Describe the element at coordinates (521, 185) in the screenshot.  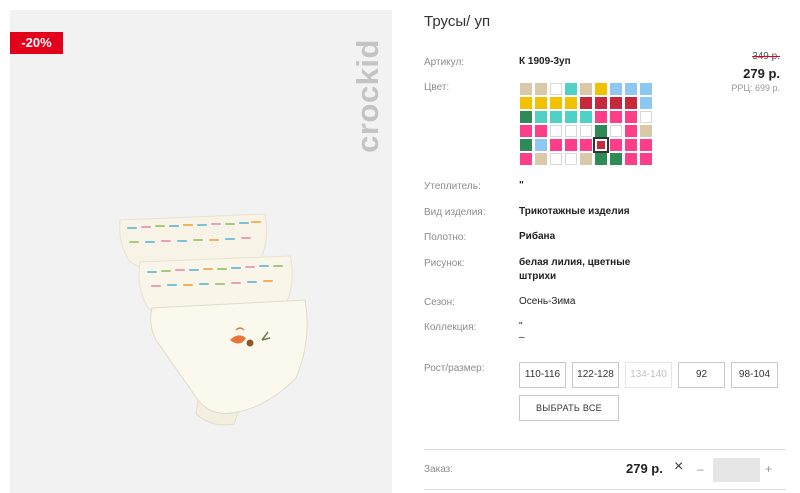
I see `insulation-value: "` at that location.